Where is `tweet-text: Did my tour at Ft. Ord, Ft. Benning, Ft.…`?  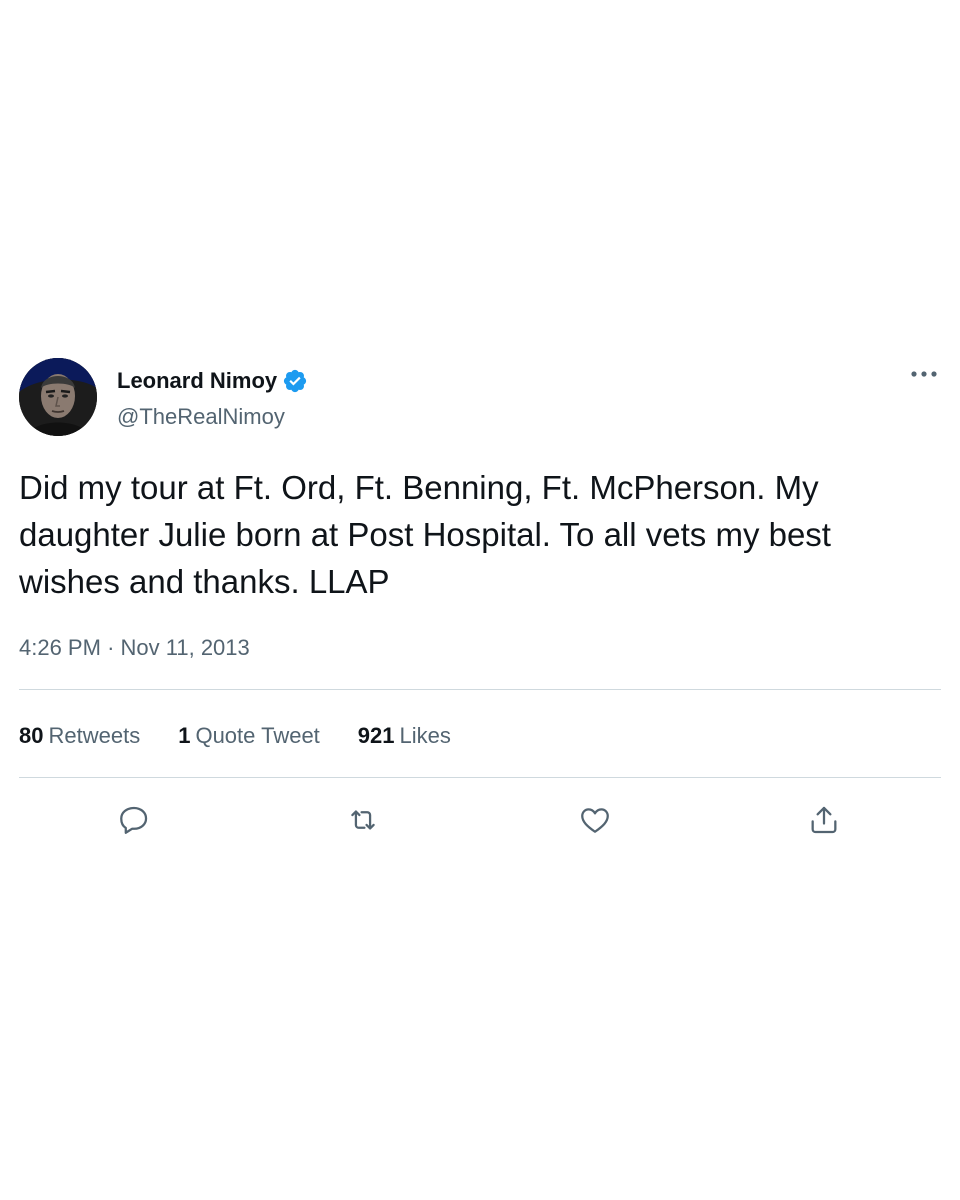 tweet-text: Did my tour at Ft. Ord, Ft. Benning, Ft.… is located at coordinates (425, 534).